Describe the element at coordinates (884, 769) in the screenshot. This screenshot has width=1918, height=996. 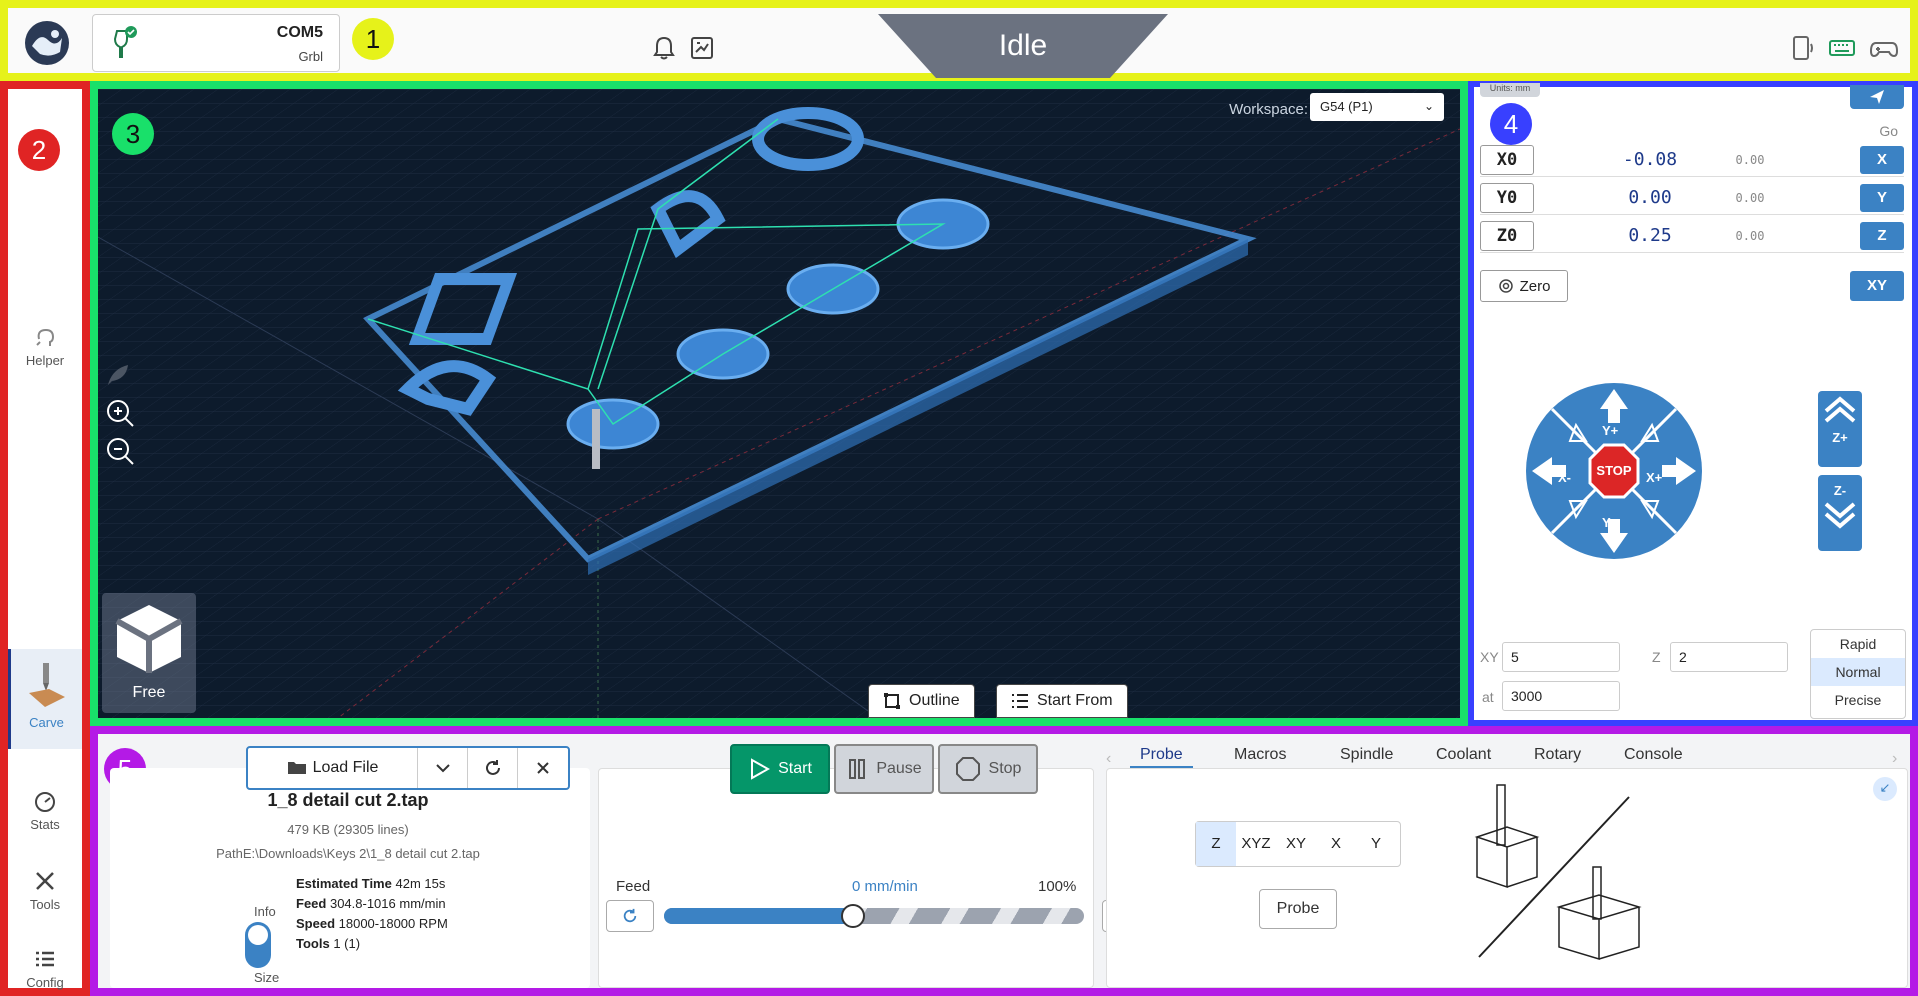
I see `pause-button: Pause` at that location.